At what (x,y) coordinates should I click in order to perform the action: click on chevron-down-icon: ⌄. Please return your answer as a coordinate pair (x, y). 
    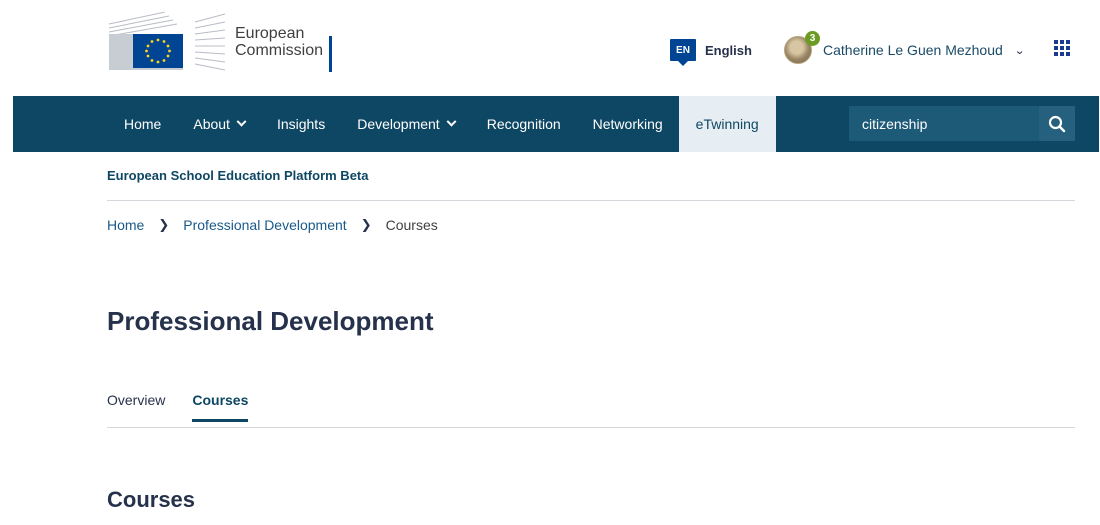
    Looking at the image, I should click on (1019, 50).